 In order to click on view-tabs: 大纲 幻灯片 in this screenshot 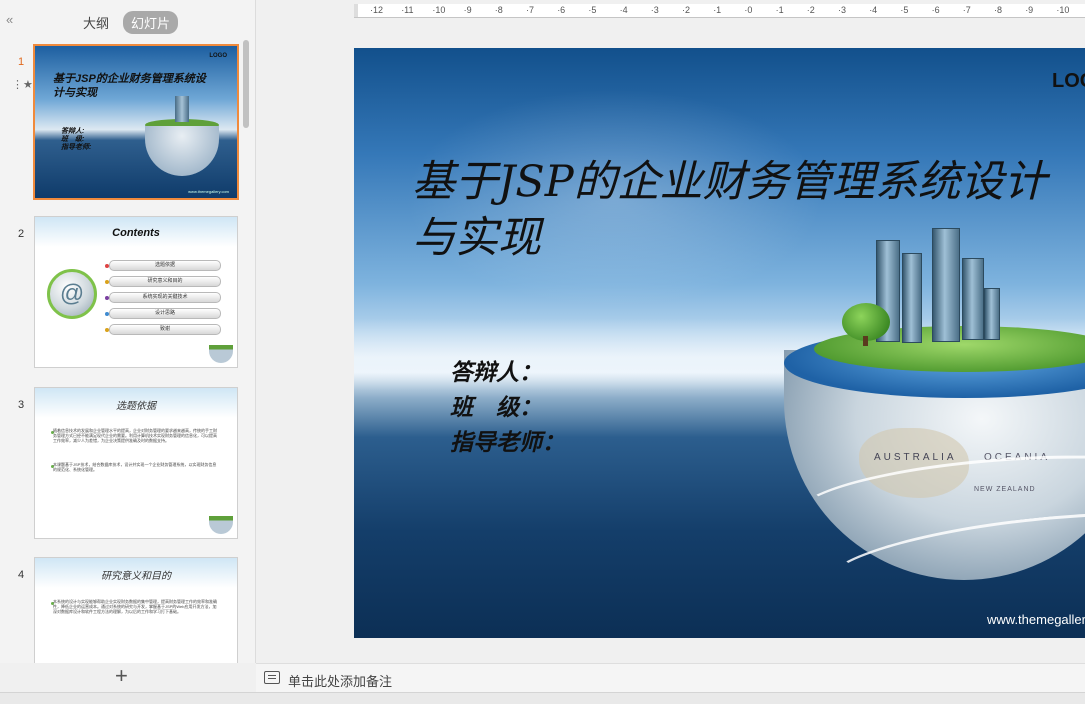, I will do `click(127, 22)`.